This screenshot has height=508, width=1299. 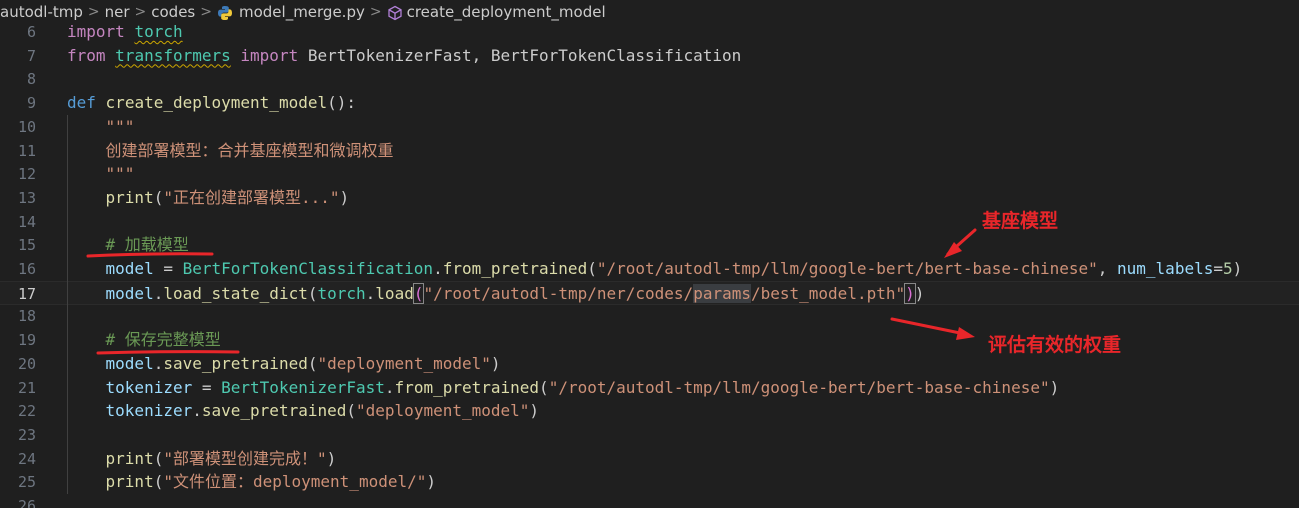 What do you see at coordinates (960, 243) in the screenshot?
I see `arrow-to-model-path` at bounding box center [960, 243].